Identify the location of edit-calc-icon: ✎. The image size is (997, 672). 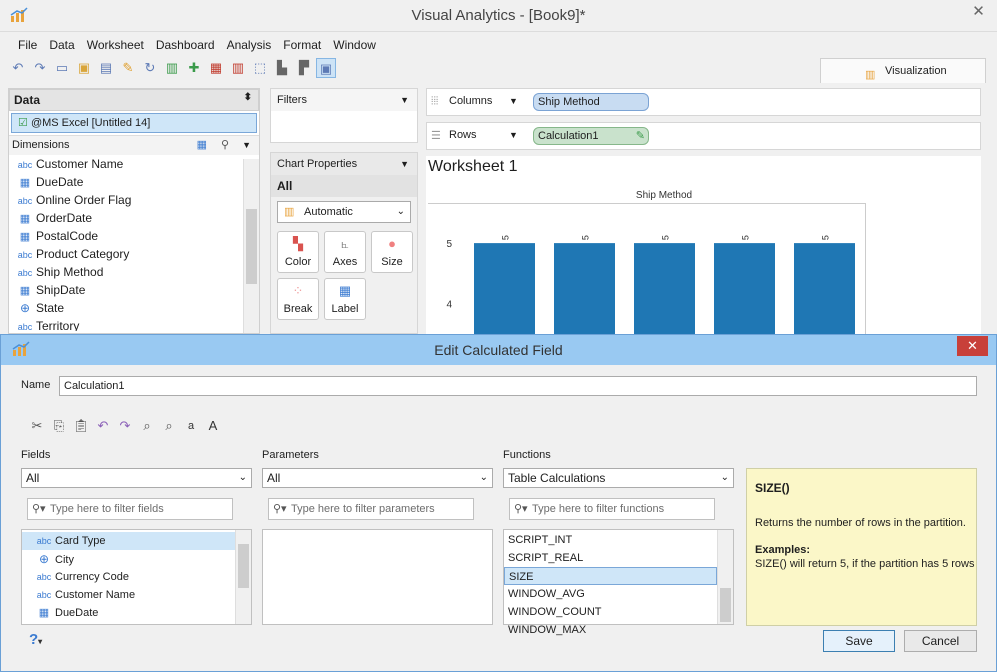
(640, 135).